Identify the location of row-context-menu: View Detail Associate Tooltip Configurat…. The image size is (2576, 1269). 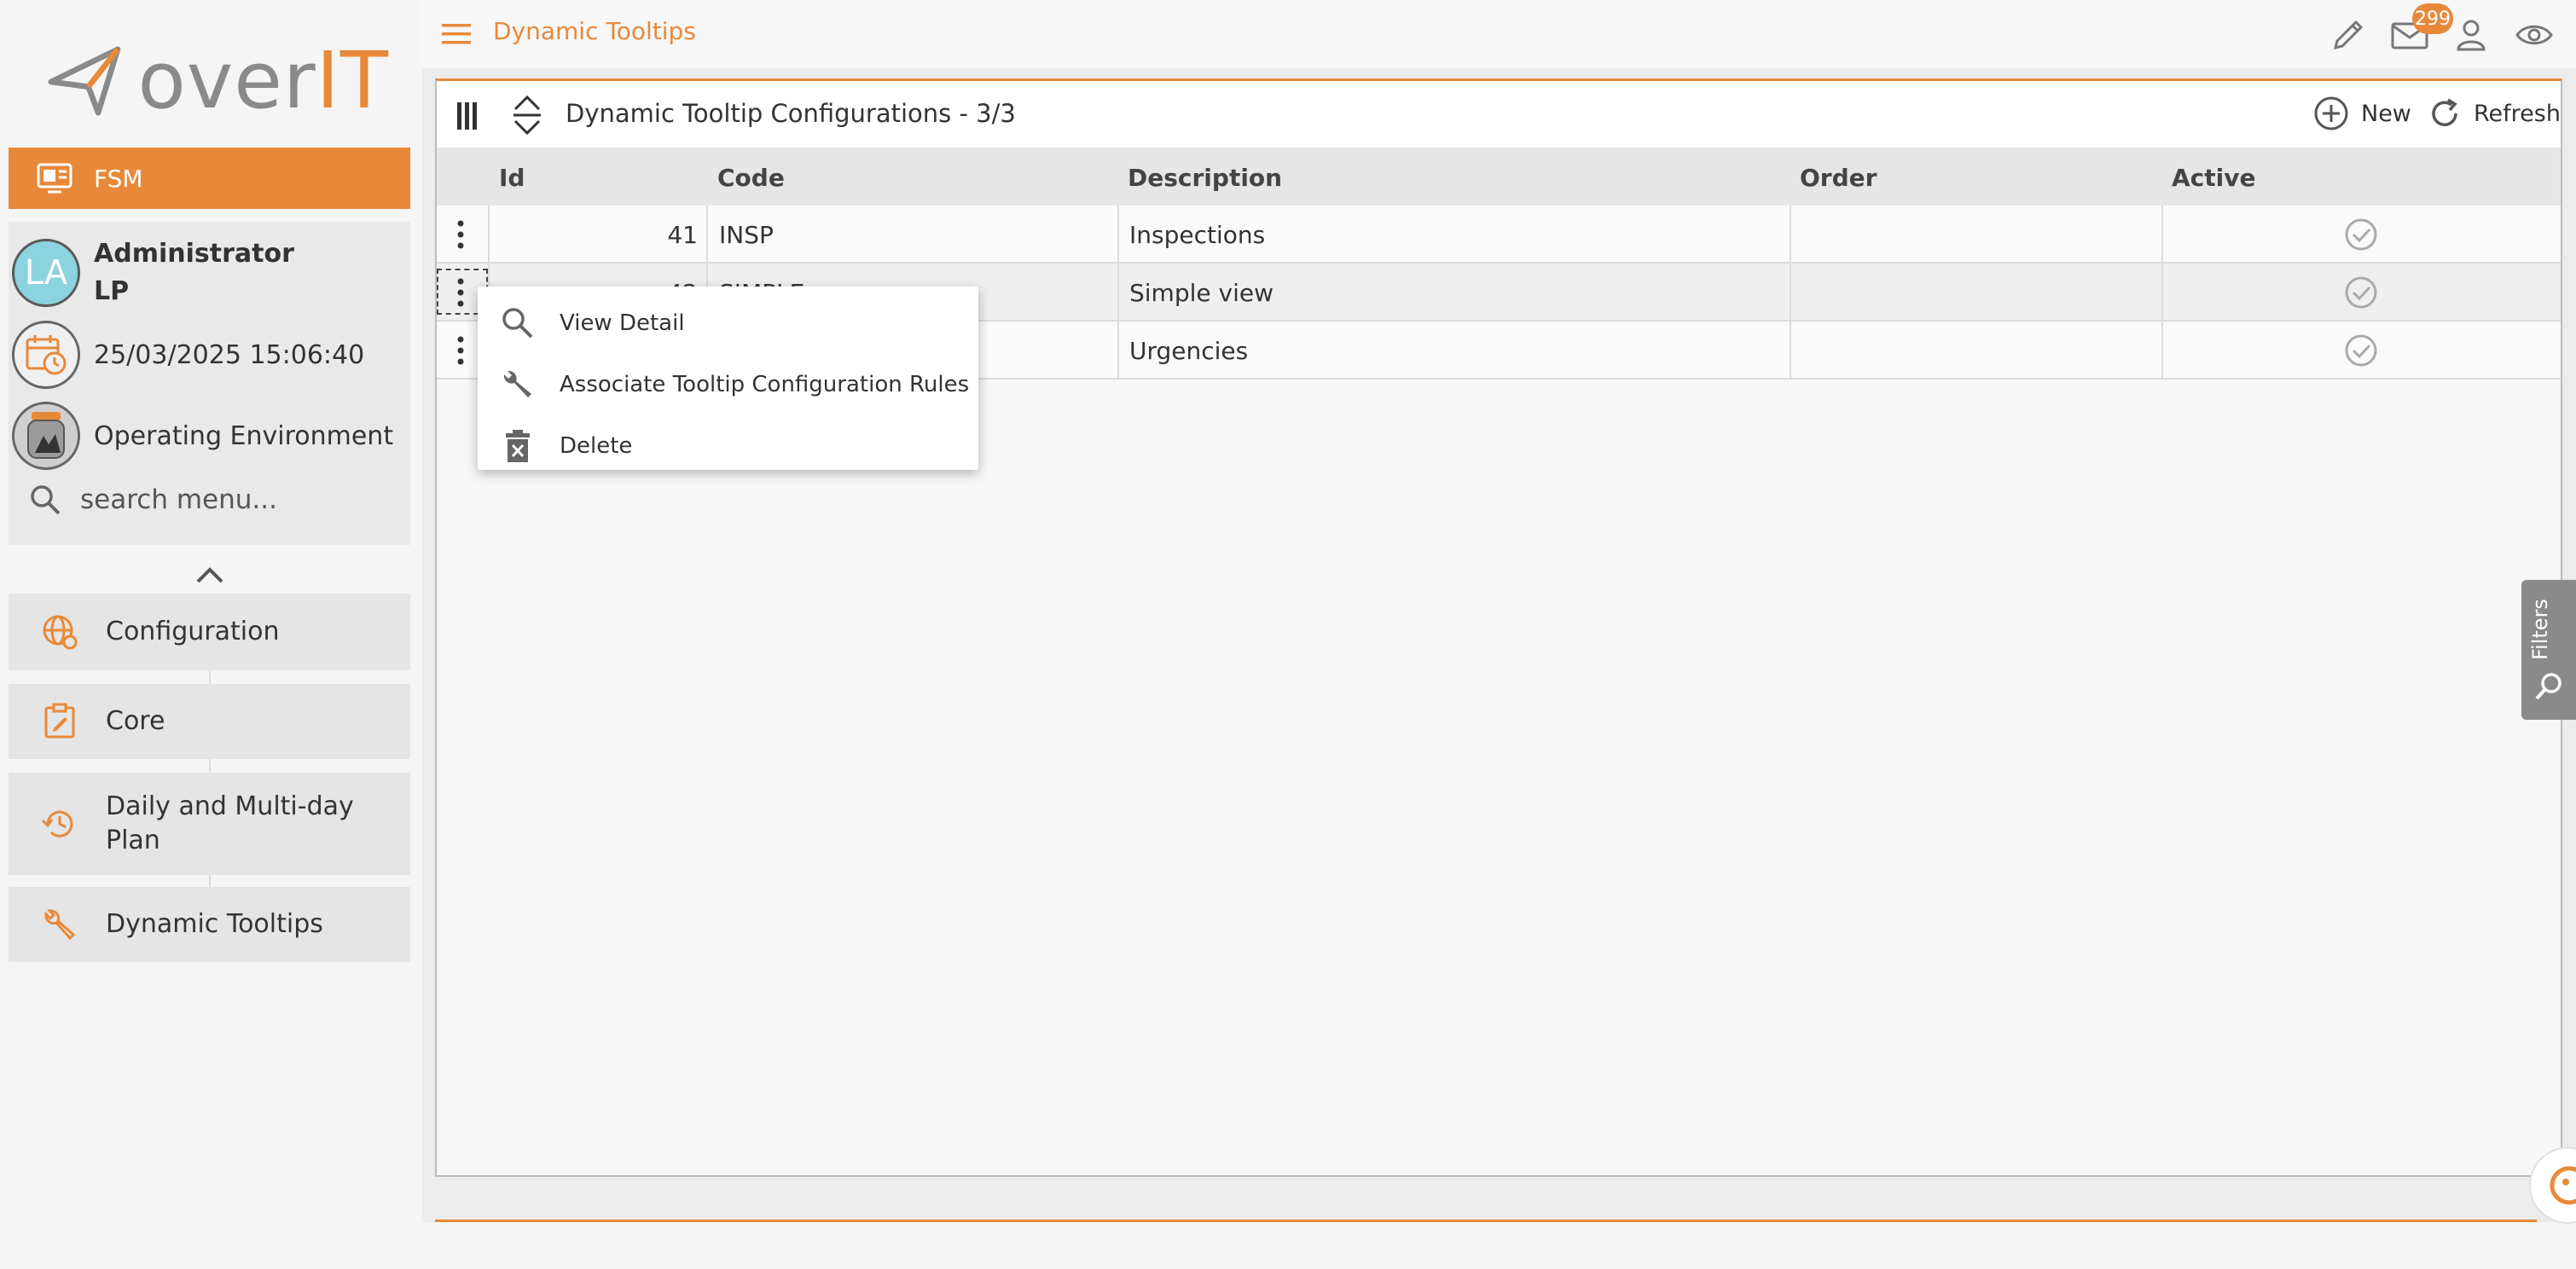
(728, 378).